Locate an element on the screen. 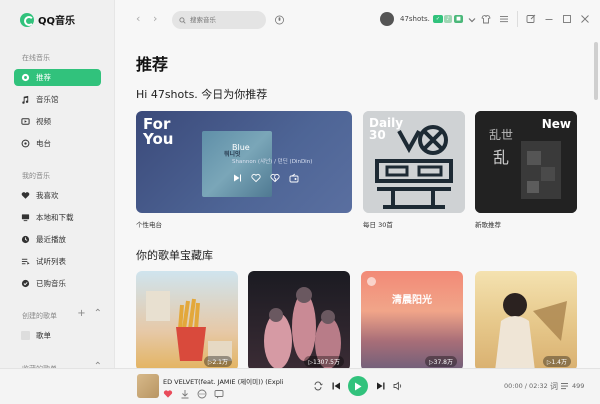  dislike-icon is located at coordinates (275, 178).